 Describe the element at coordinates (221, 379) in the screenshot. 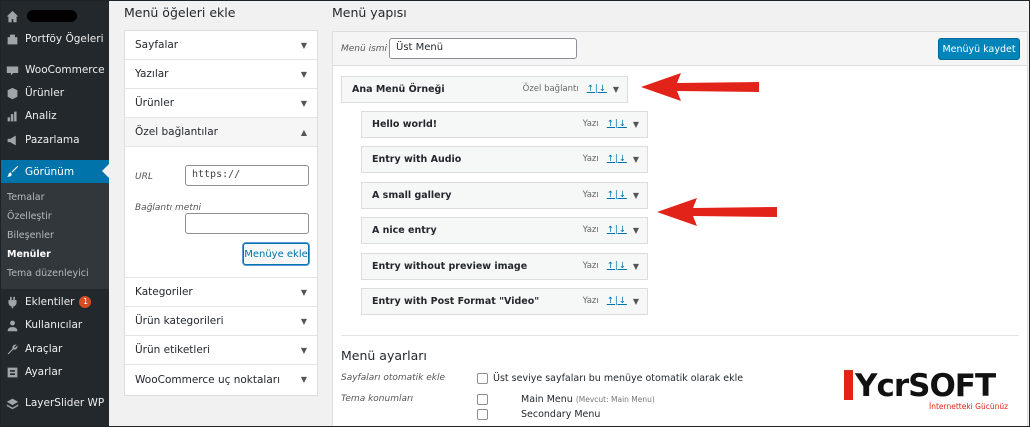

I see `accordion-woocommerce-endpoints: WooCommerce uç noktaları ▼` at that location.